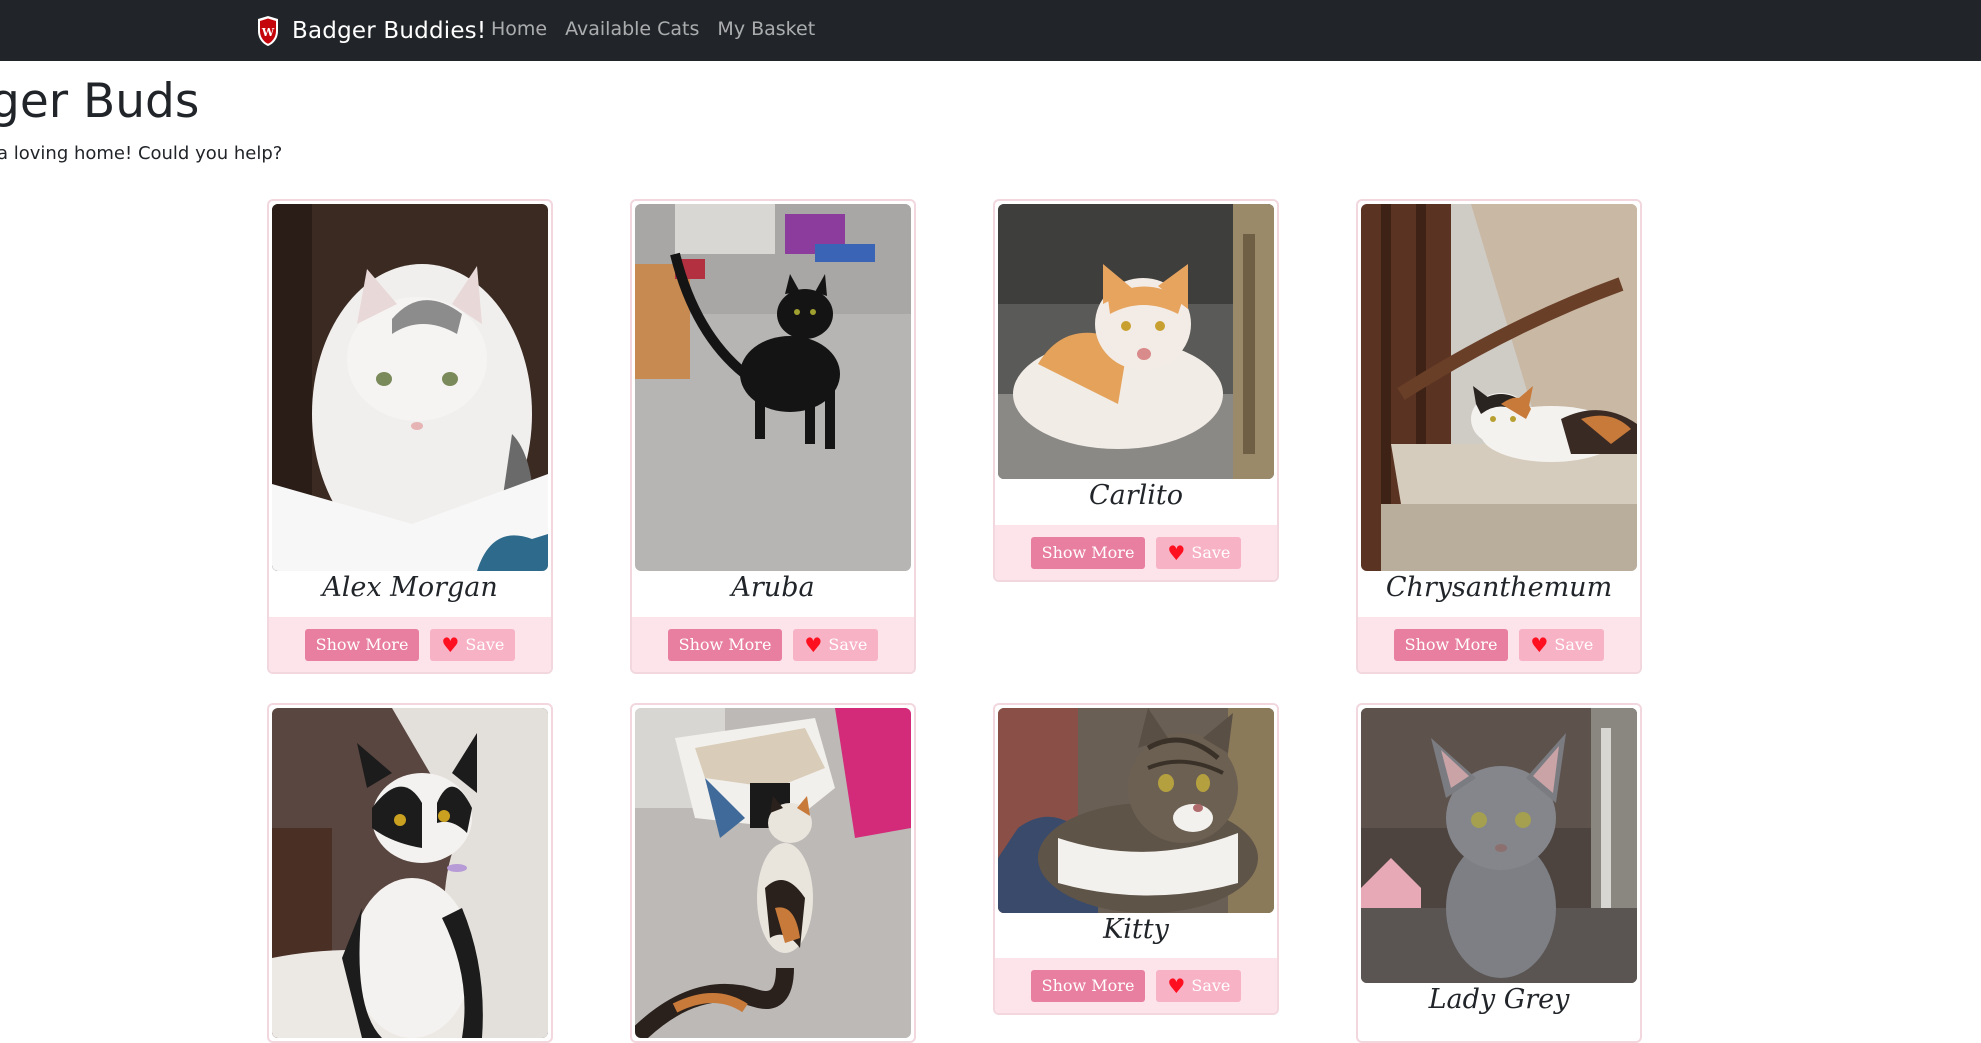 The image size is (1981, 1043). What do you see at coordinates (766, 29) in the screenshot?
I see `nav-my-basket: My Basket` at bounding box center [766, 29].